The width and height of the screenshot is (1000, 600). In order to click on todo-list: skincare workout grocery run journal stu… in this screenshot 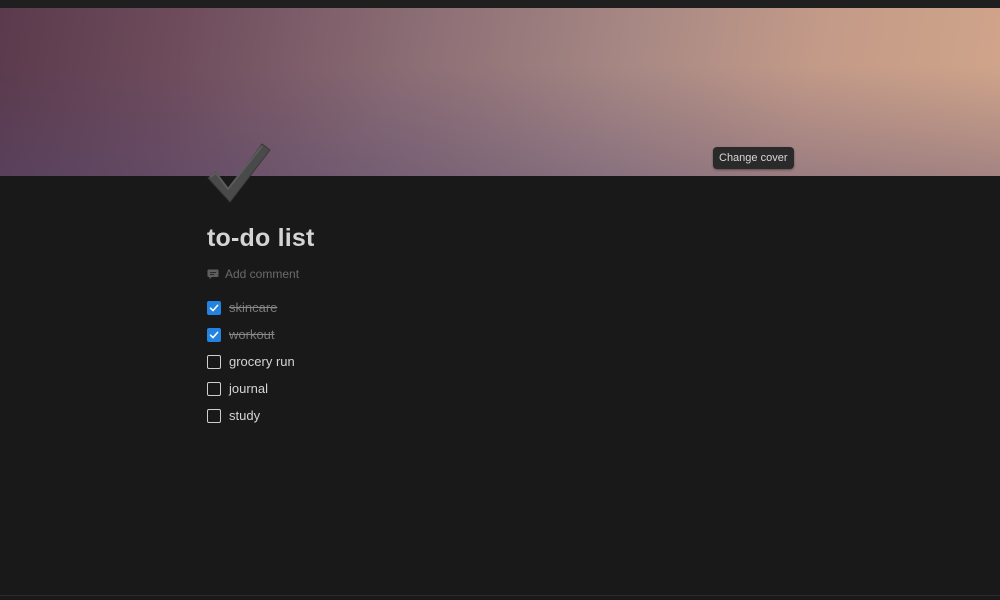, I will do `click(251, 361)`.